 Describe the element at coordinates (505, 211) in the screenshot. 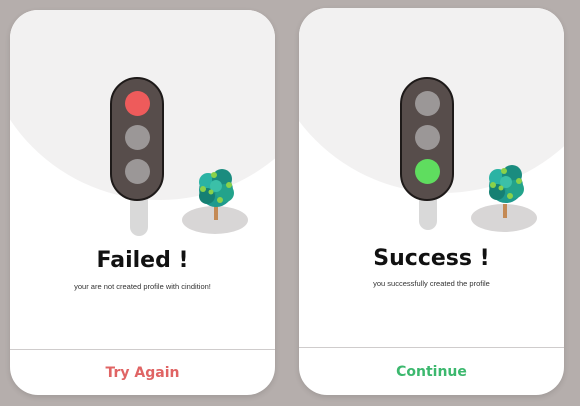

I see `tree-trunk` at that location.